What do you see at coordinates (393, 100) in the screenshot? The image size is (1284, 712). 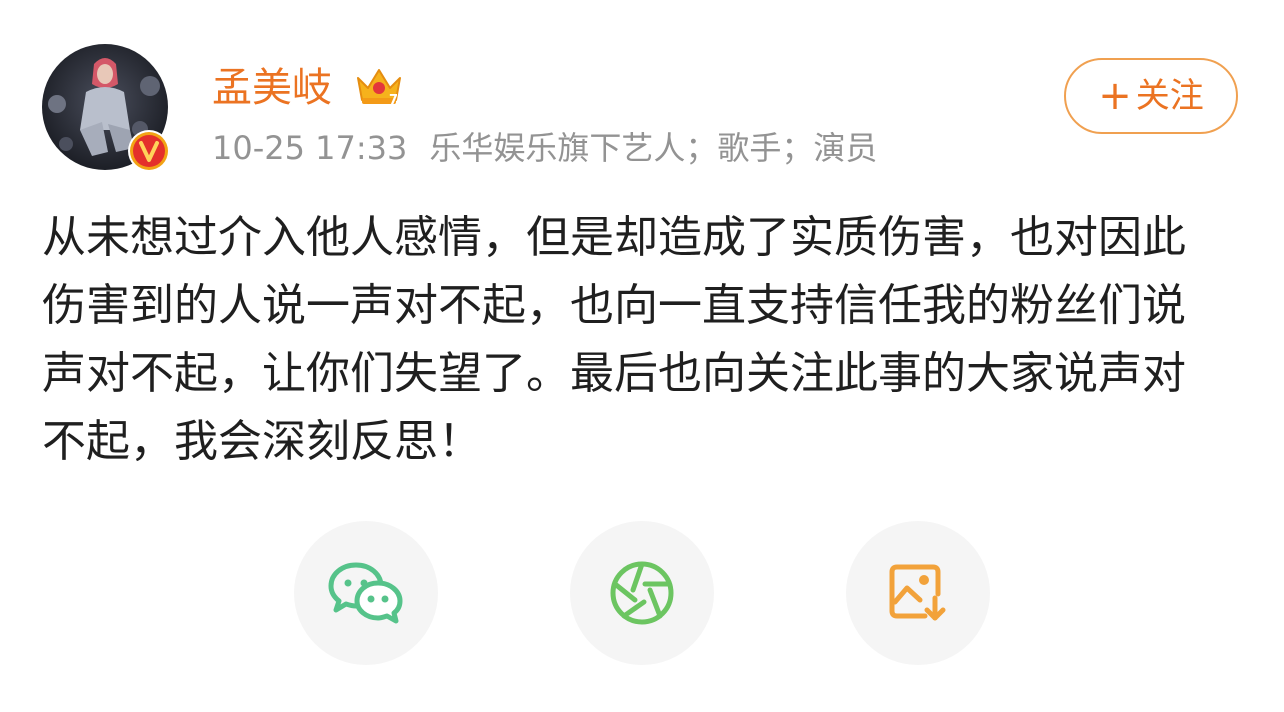 I see `svg-text: 7` at bounding box center [393, 100].